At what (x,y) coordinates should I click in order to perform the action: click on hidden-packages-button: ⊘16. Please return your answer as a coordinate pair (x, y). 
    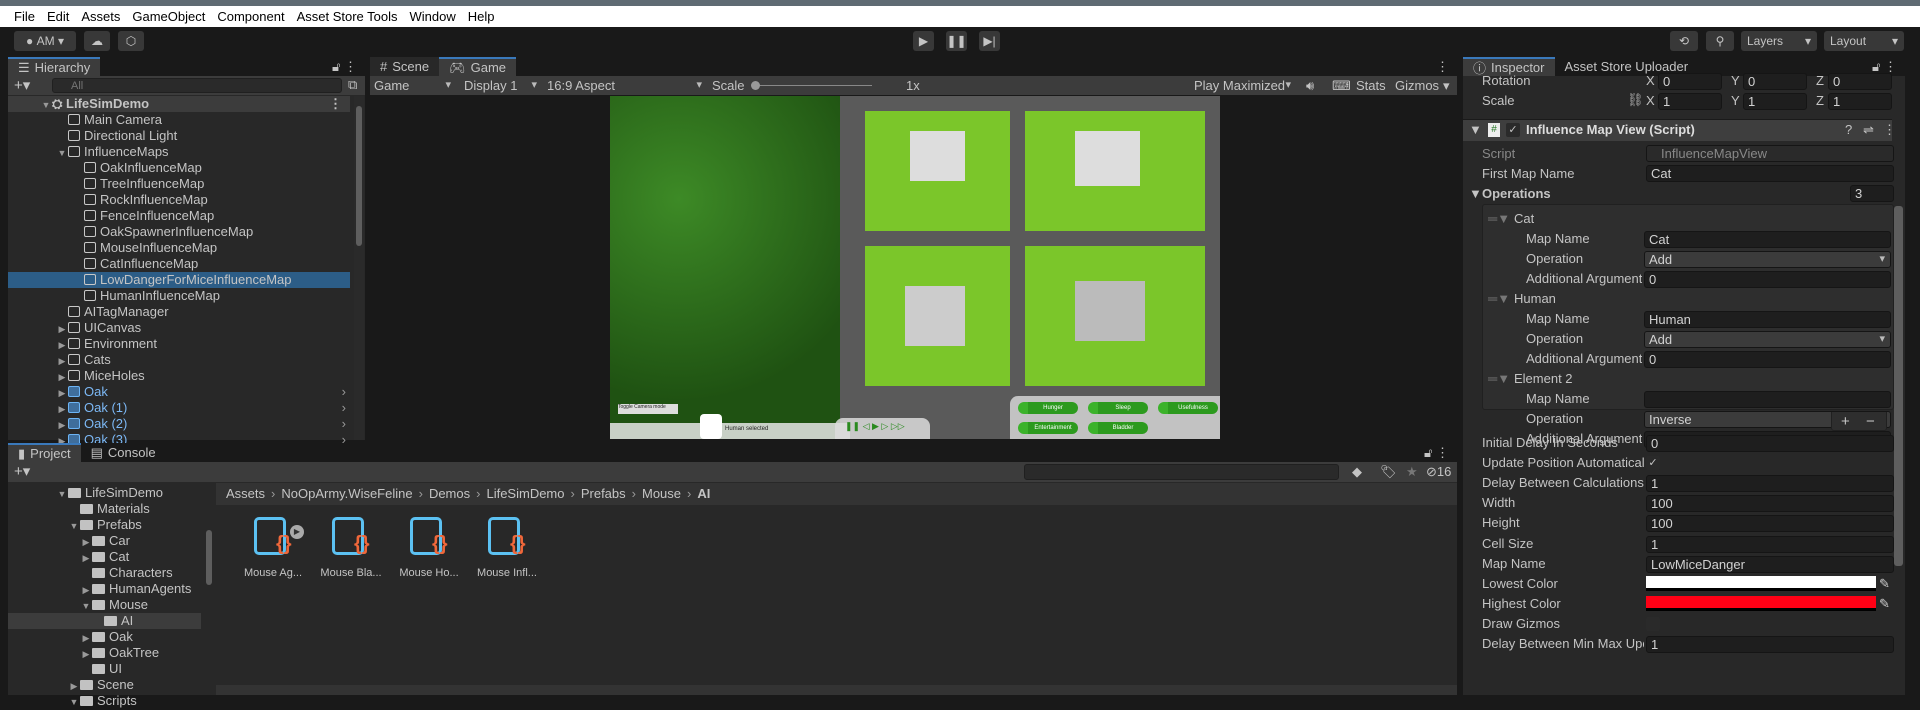
    Looking at the image, I should click on (1438, 472).